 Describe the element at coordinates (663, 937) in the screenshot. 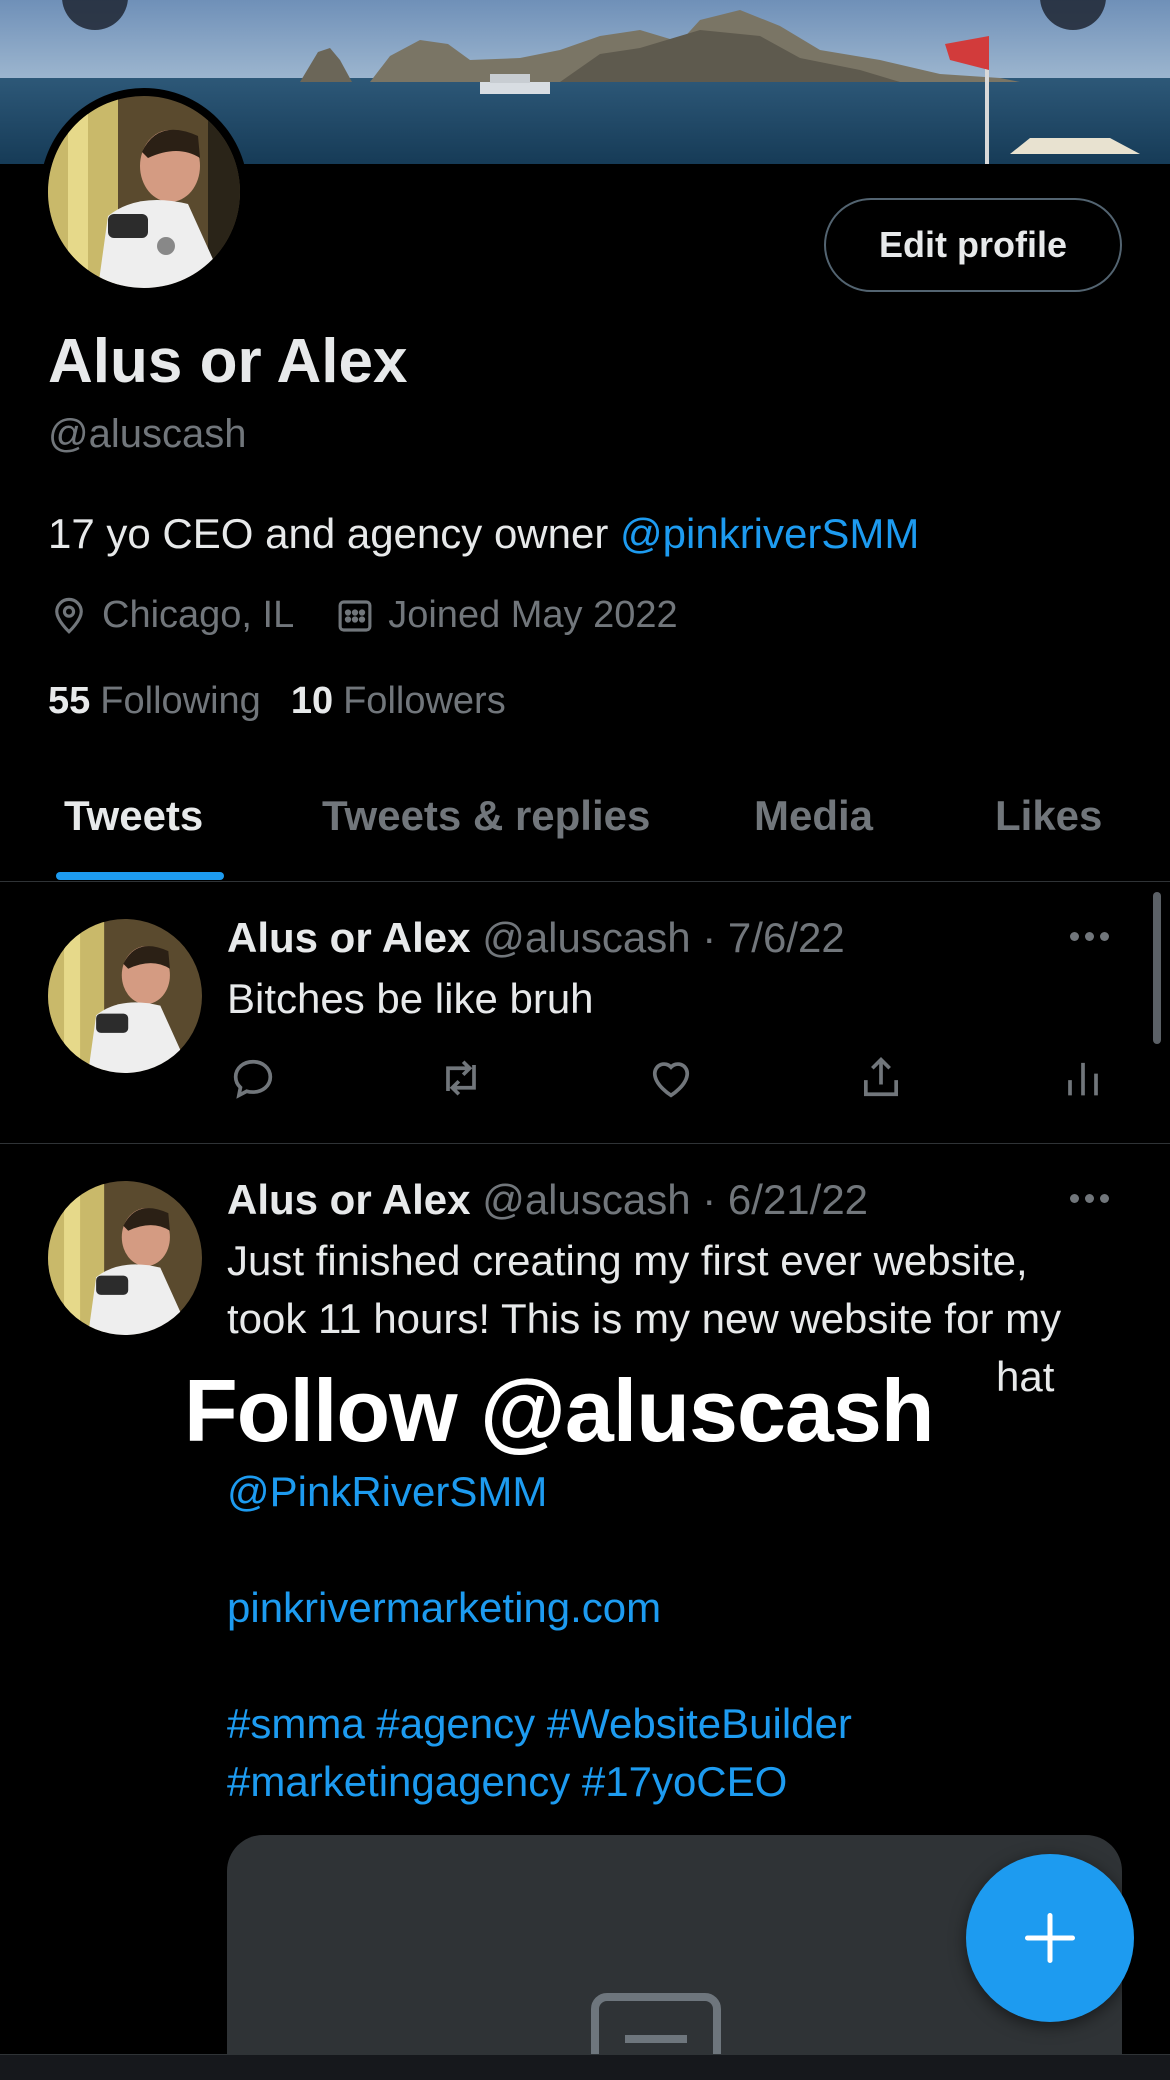

I see `tweet-handle-date: @aluscash · 7/6/22` at that location.